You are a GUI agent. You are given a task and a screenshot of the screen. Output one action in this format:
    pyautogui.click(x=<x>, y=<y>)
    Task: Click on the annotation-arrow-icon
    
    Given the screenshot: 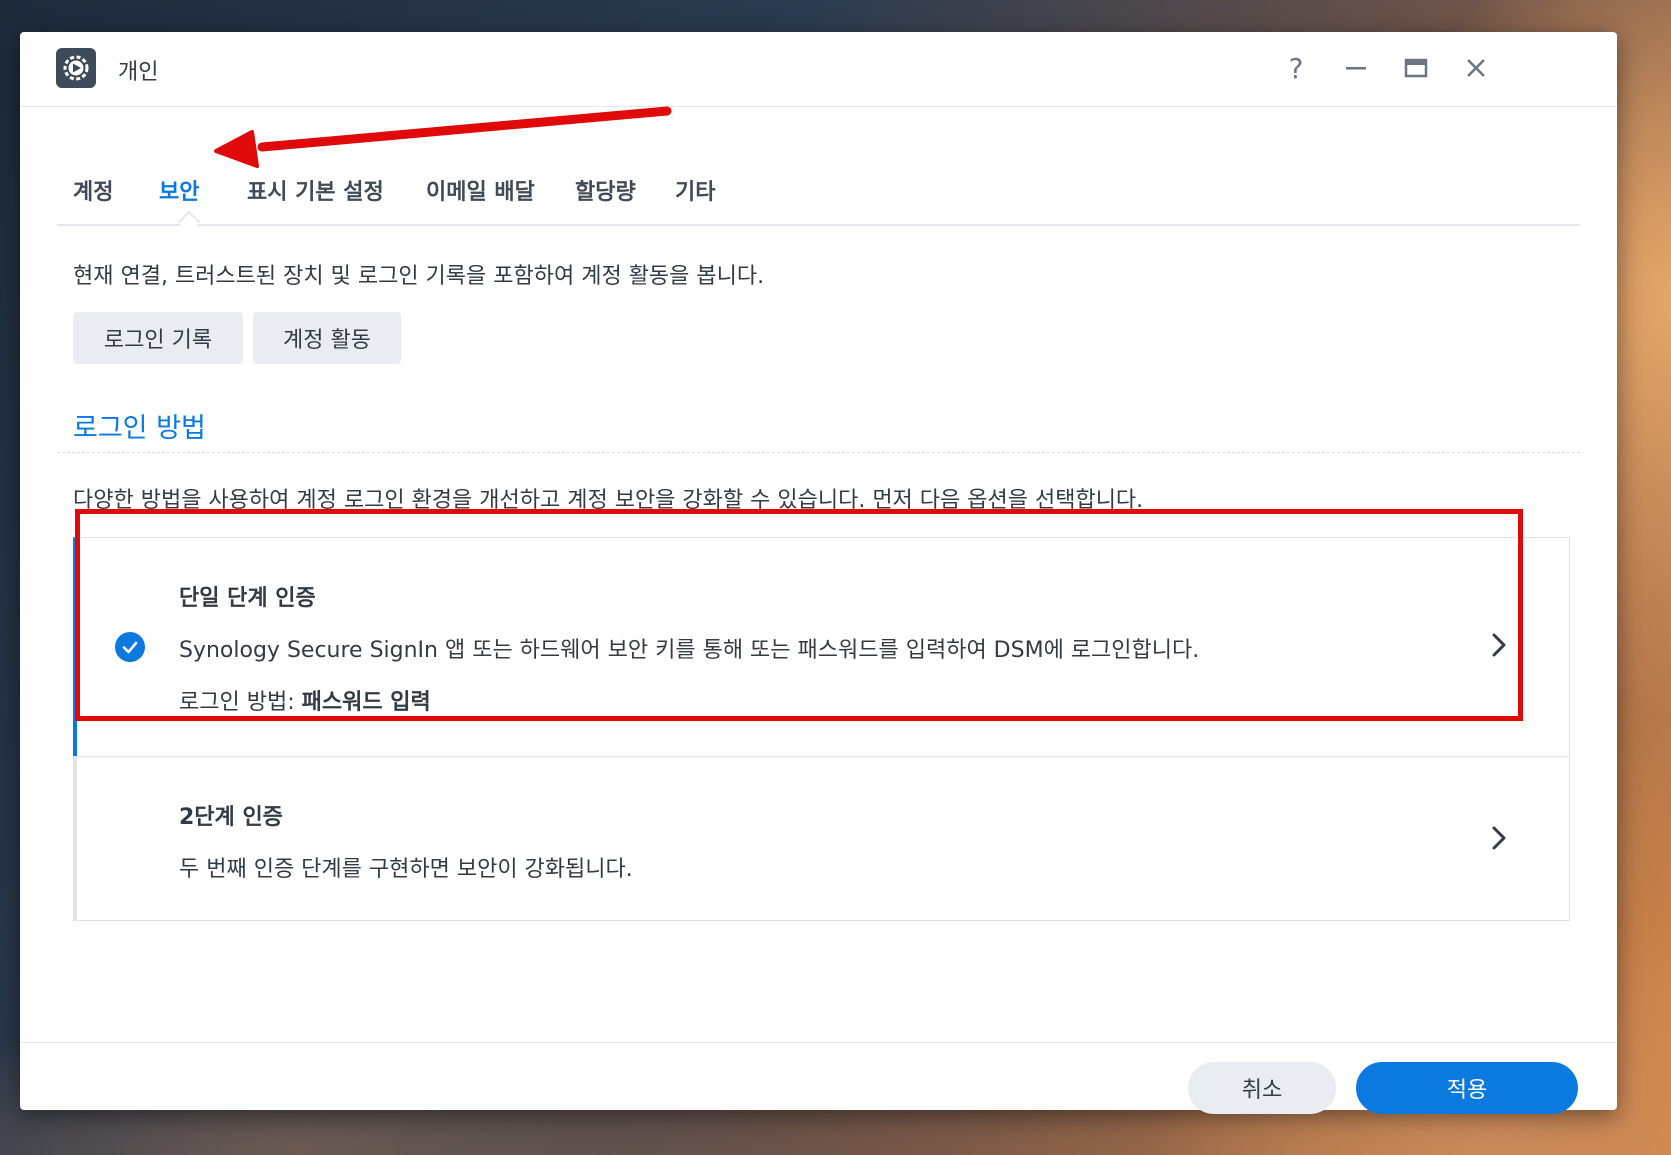 What is the action you would take?
    pyautogui.click(x=443, y=137)
    